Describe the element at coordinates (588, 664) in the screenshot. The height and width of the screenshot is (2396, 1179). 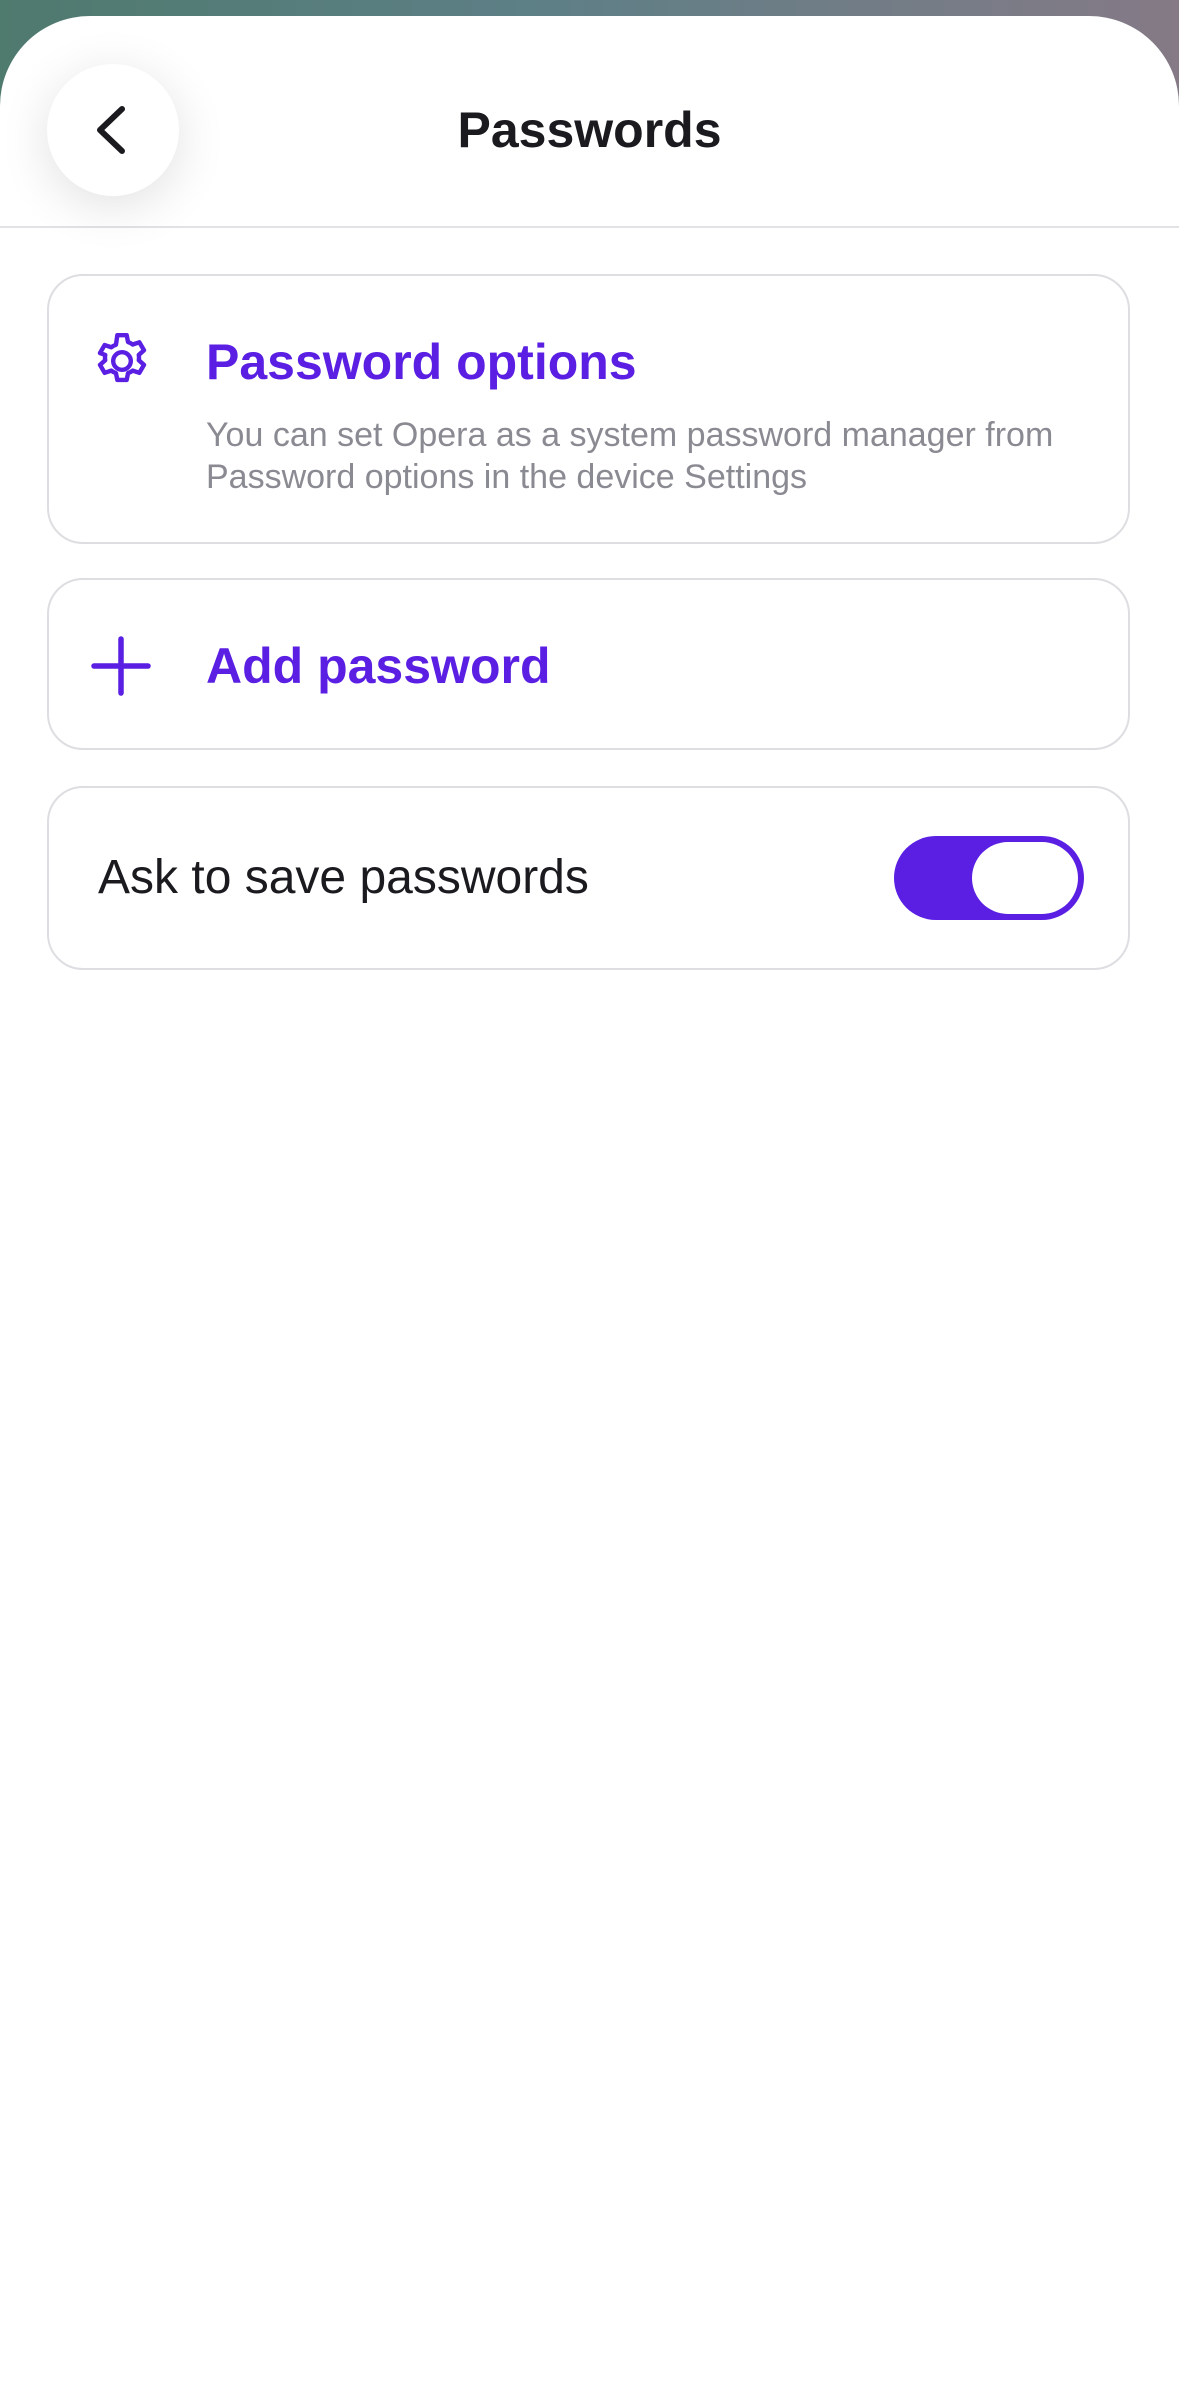
I see `add-password-button: Add password` at that location.